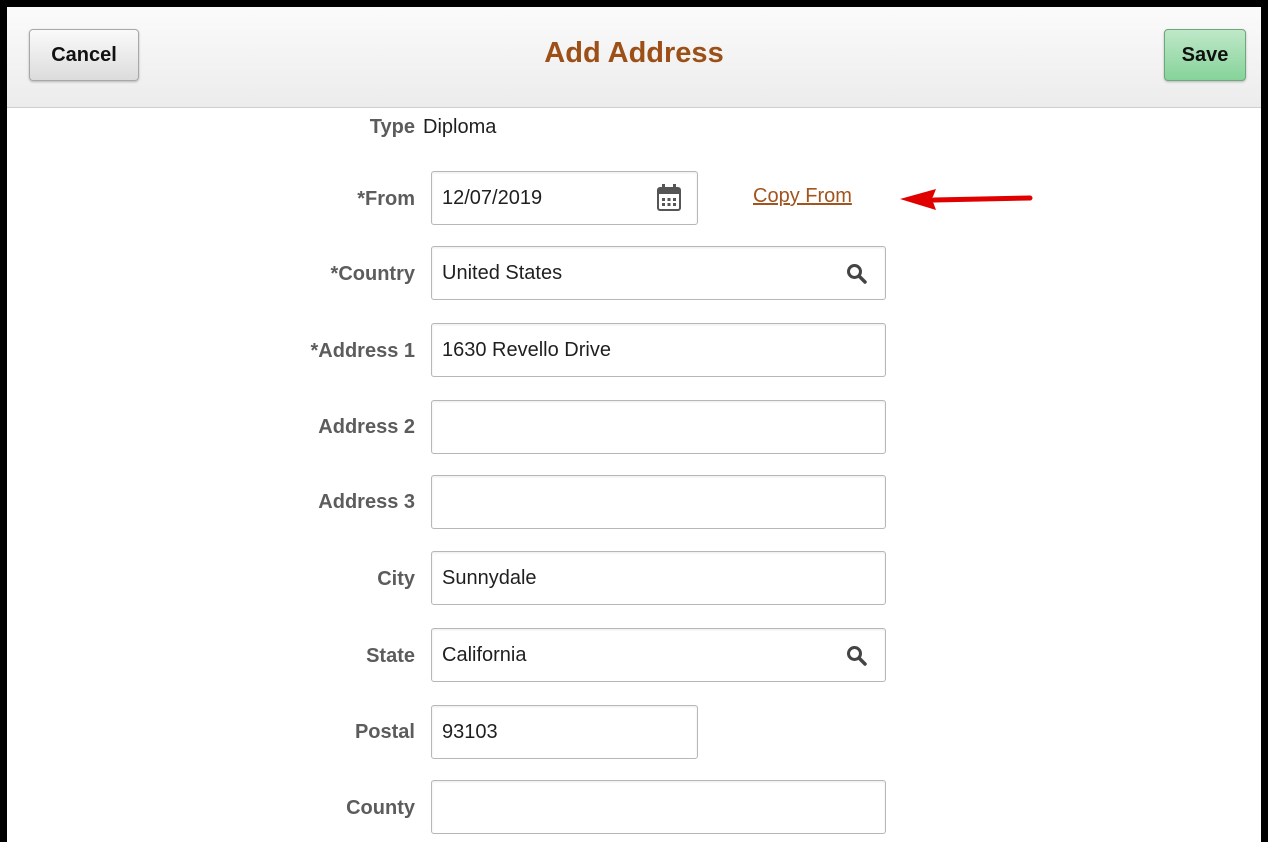  I want to click on address1-label: *Address 1, so click(363, 351).